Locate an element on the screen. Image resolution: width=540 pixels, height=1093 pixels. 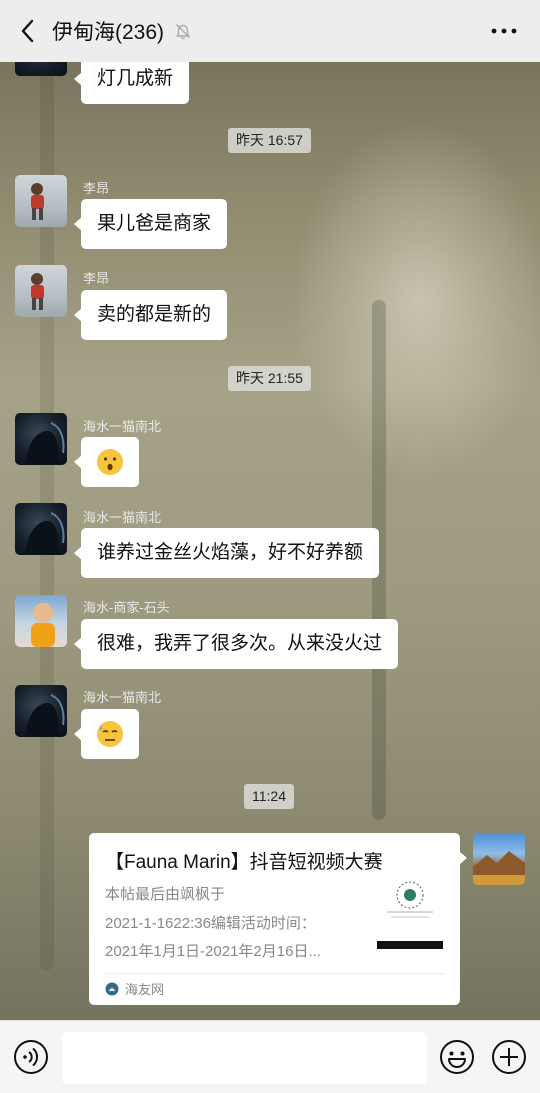
qr-logo-thumbnail is located at coordinates (410, 915).